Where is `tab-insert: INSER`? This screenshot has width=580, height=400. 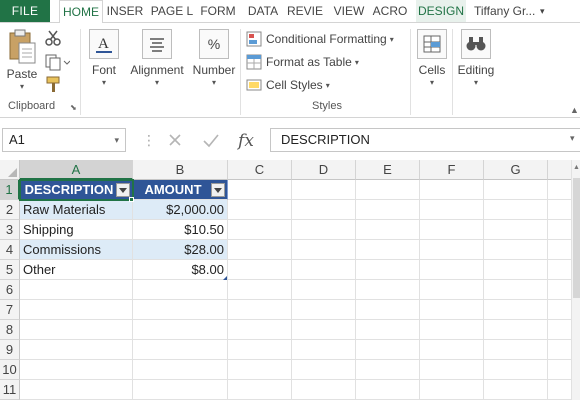 tab-insert: INSER is located at coordinates (125, 11).